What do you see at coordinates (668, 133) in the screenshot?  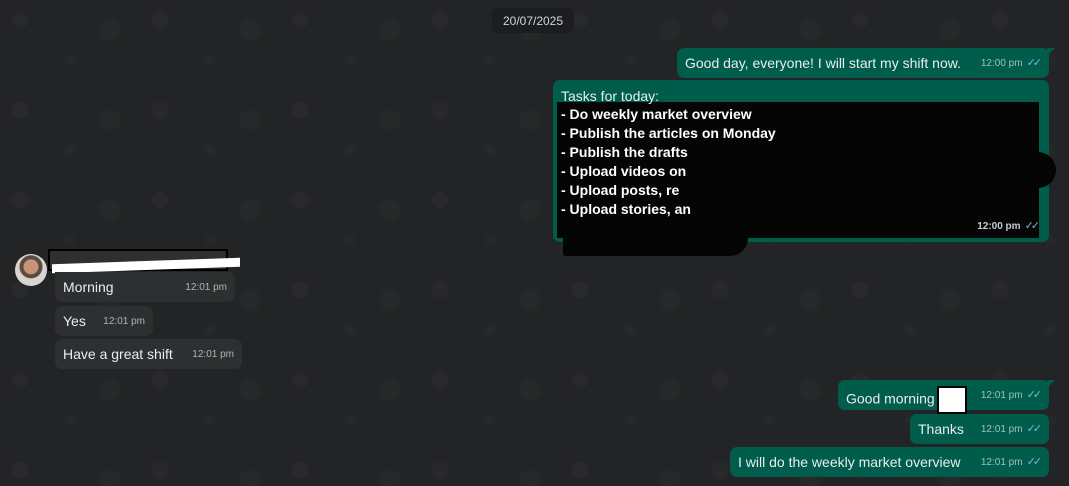 I see `task-item: - Publish the articles on Monday` at bounding box center [668, 133].